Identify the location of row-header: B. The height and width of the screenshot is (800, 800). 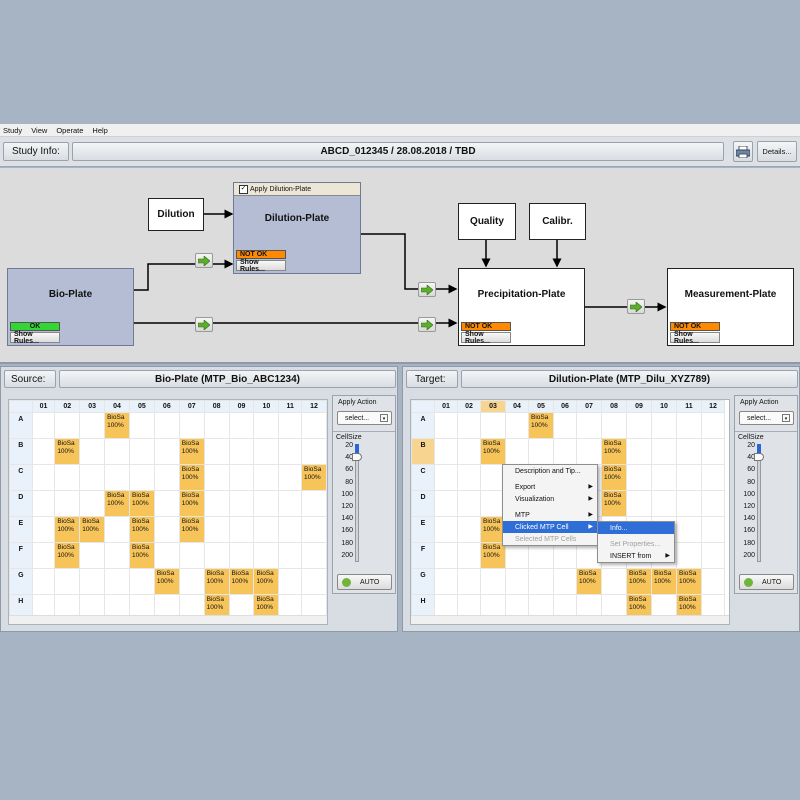
(423, 451).